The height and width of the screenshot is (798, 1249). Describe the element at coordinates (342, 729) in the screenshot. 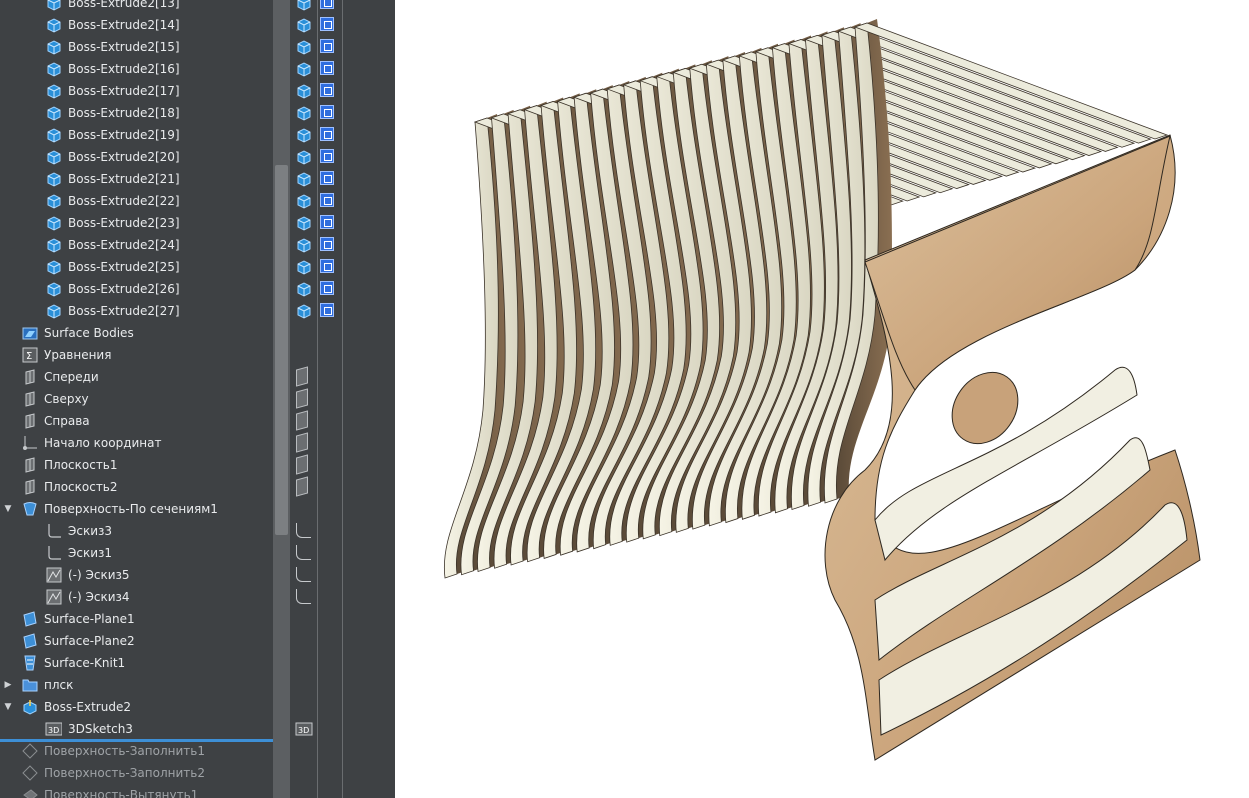

I see `display-pane-row: 3D` at that location.